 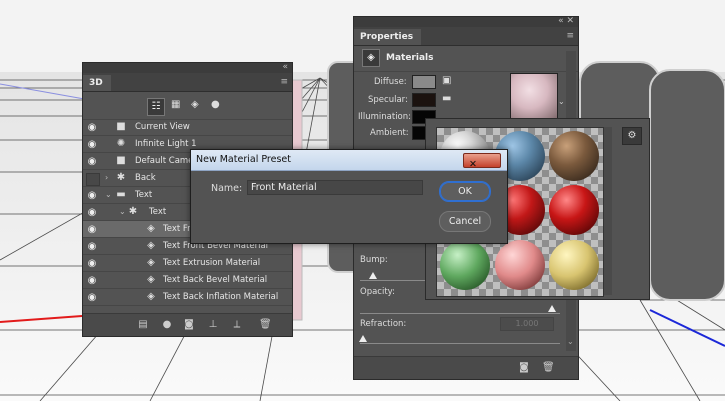 What do you see at coordinates (374, 260) in the screenshot?
I see `bump-label: Bump:` at bounding box center [374, 260].